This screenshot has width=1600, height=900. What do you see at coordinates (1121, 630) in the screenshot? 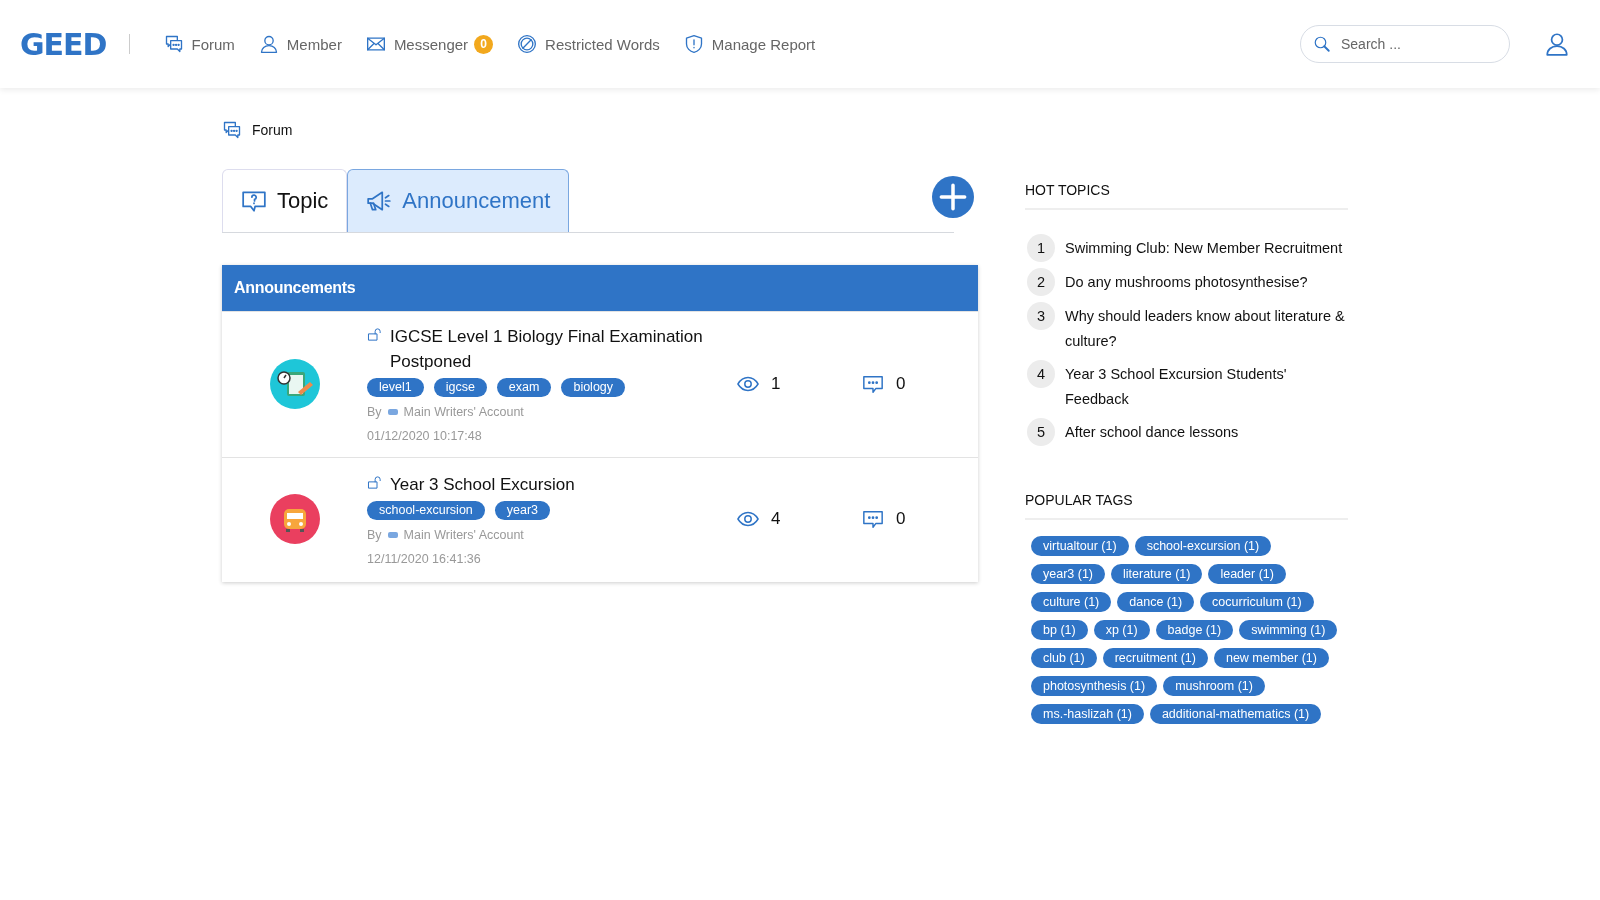
I see `tag: xp (1)` at bounding box center [1121, 630].